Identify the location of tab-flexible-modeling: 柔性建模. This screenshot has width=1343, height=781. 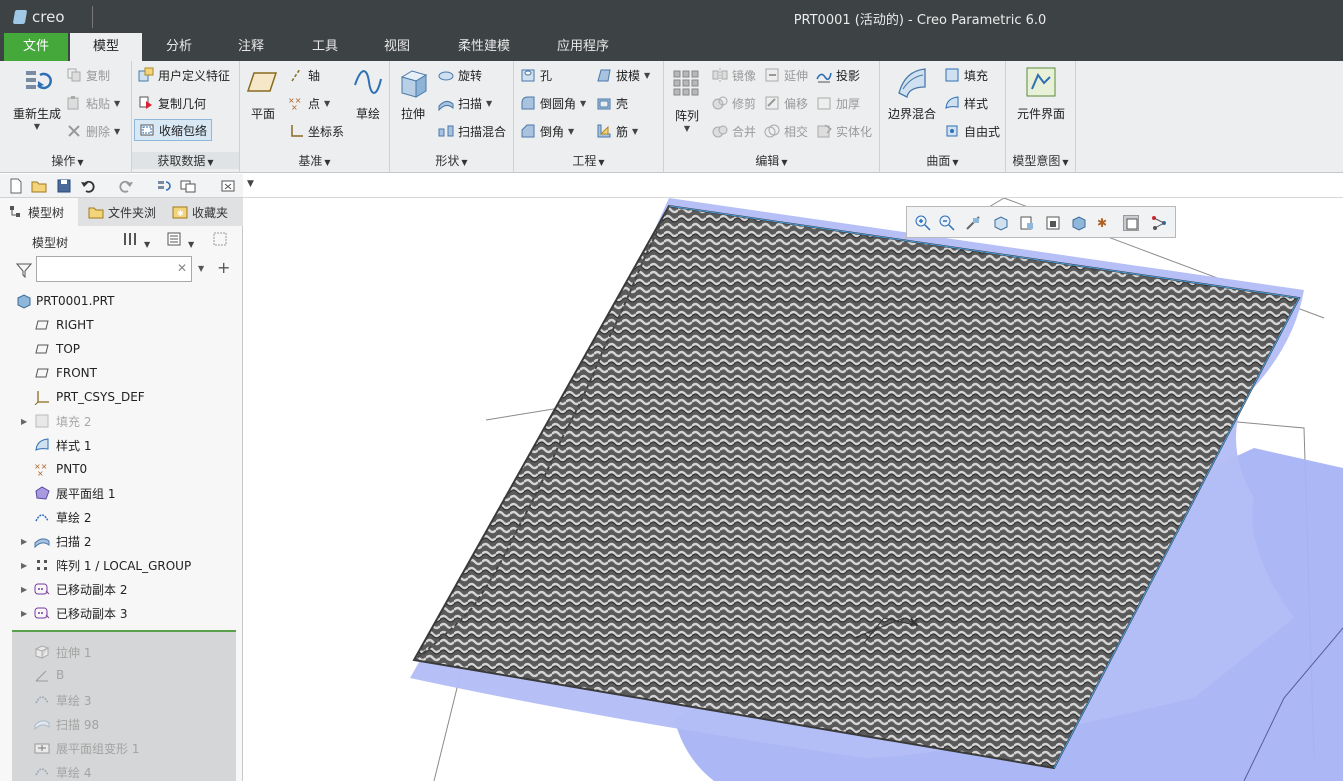
(484, 47).